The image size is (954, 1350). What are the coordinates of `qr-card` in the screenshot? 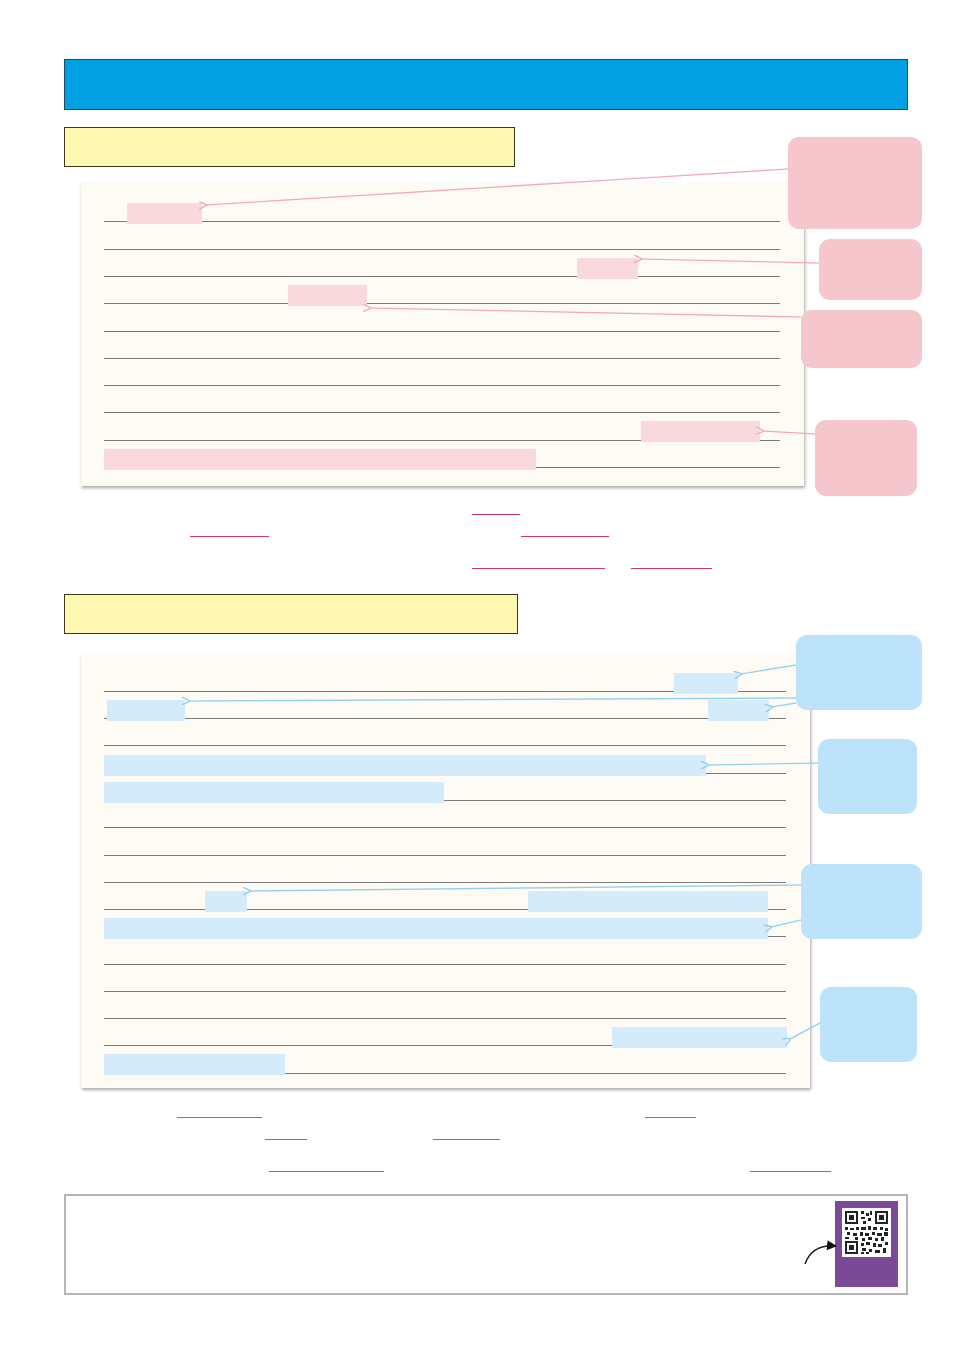 It's located at (866, 1244).